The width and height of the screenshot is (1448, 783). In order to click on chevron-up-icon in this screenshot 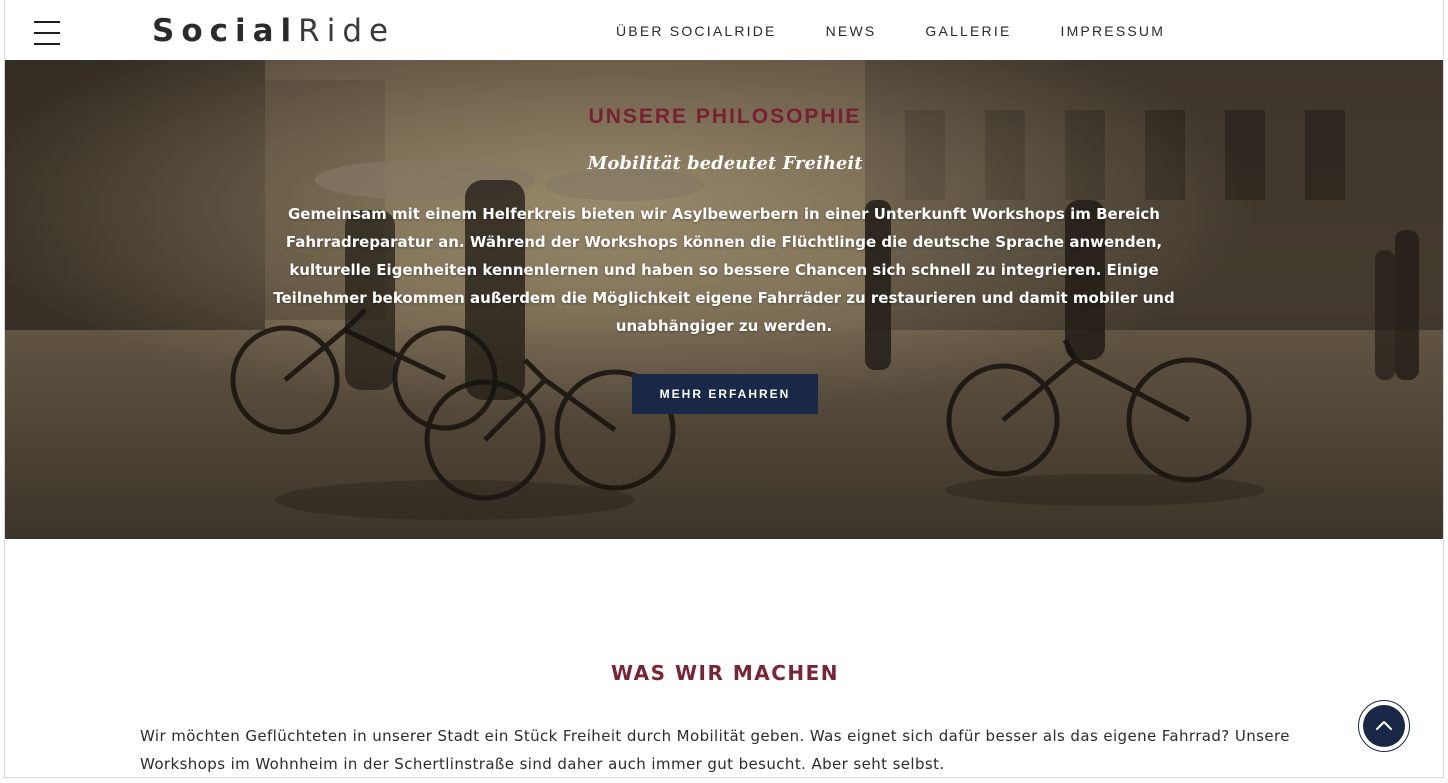, I will do `click(1384, 725)`.